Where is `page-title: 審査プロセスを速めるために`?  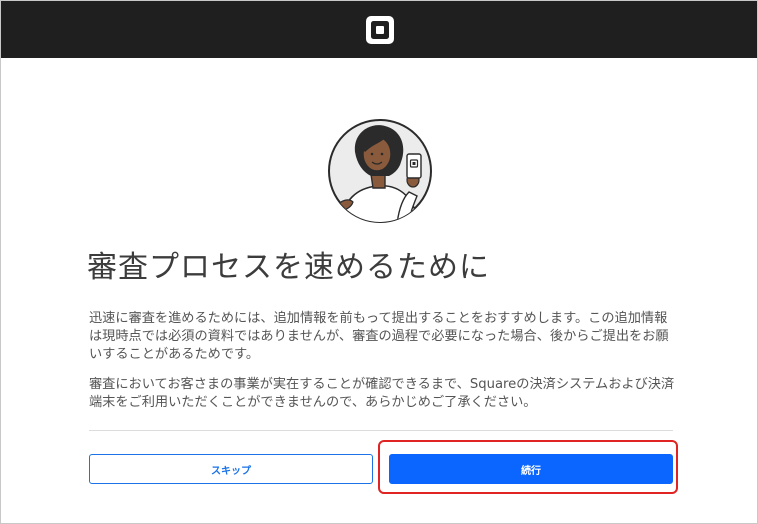 page-title: 審査プロセスを速めるために is located at coordinates (288, 267).